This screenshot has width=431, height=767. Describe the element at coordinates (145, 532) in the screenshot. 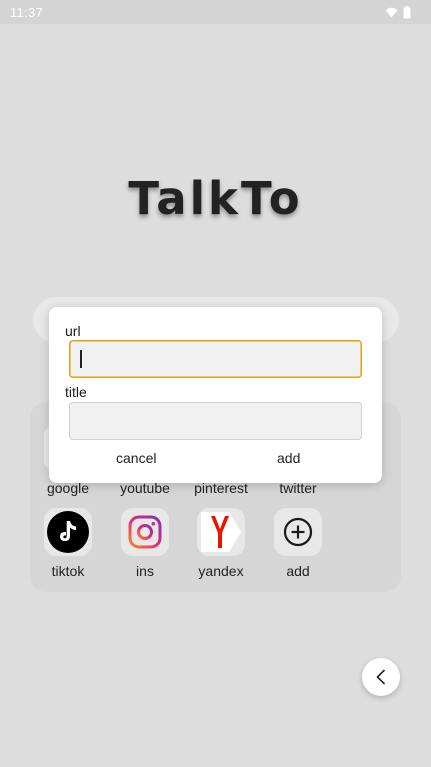

I see `instagram-icon` at that location.